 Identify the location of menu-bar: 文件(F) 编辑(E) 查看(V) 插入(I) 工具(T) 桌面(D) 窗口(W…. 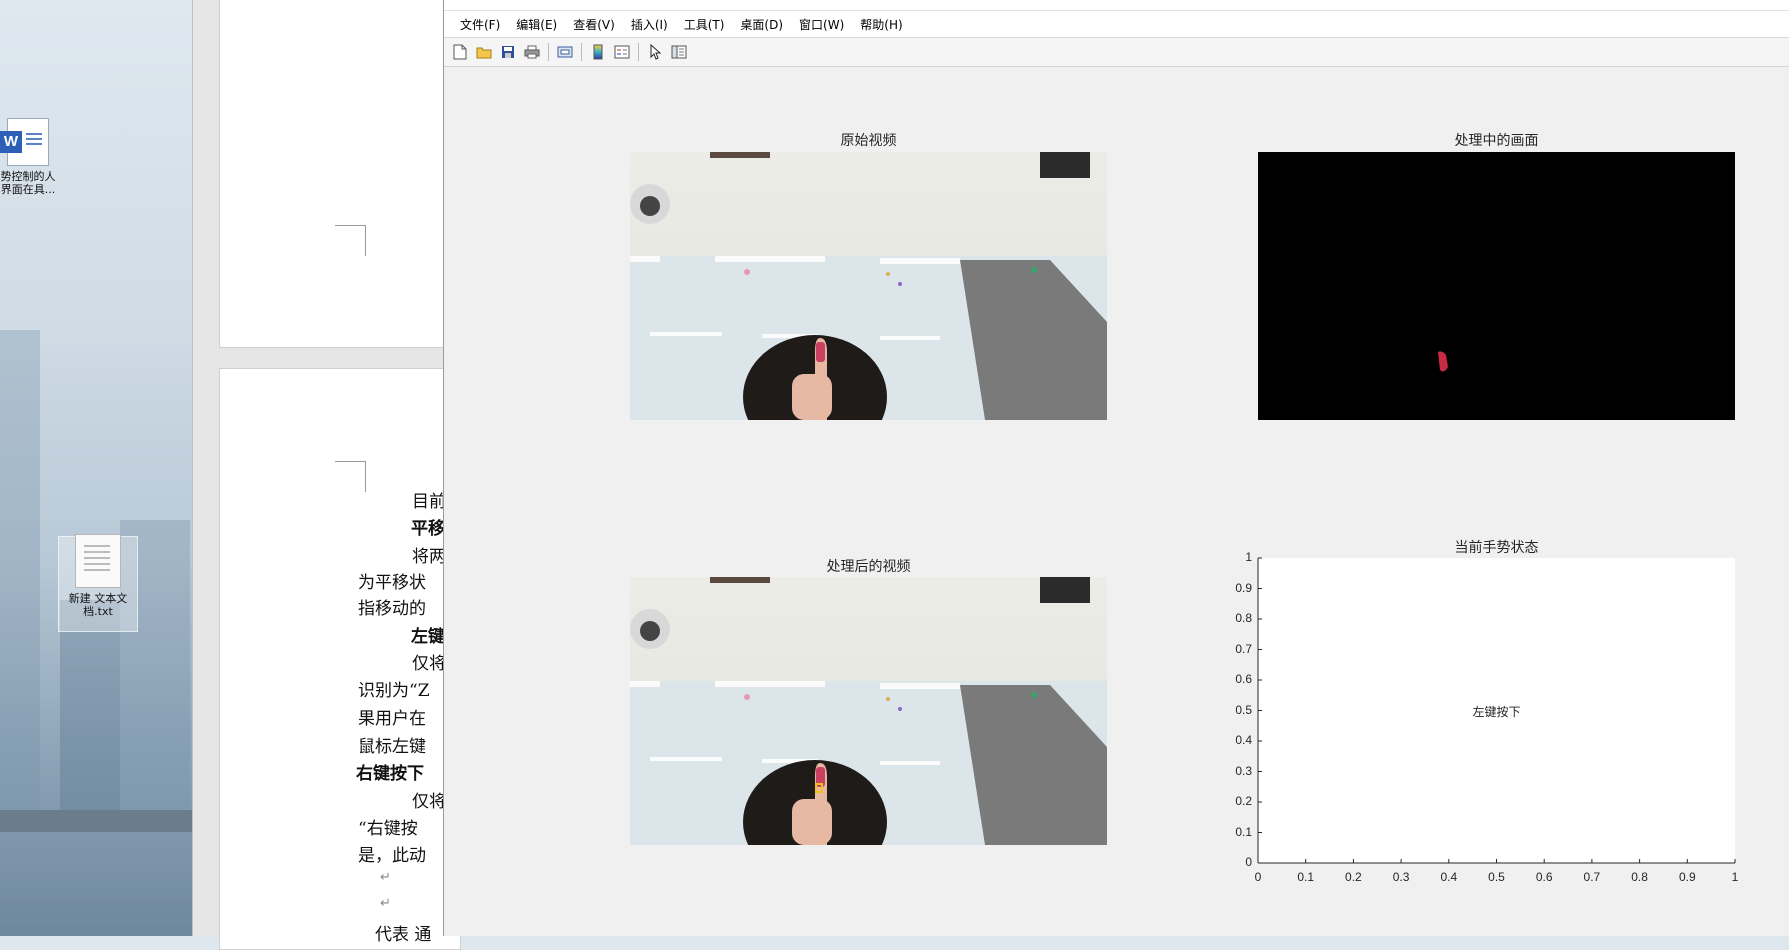
(1116, 24).